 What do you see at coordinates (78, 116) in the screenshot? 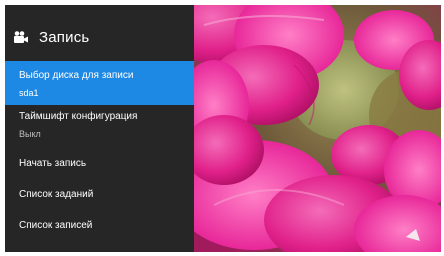
I see `menu-item-label: Таймшифт конфигурация` at bounding box center [78, 116].